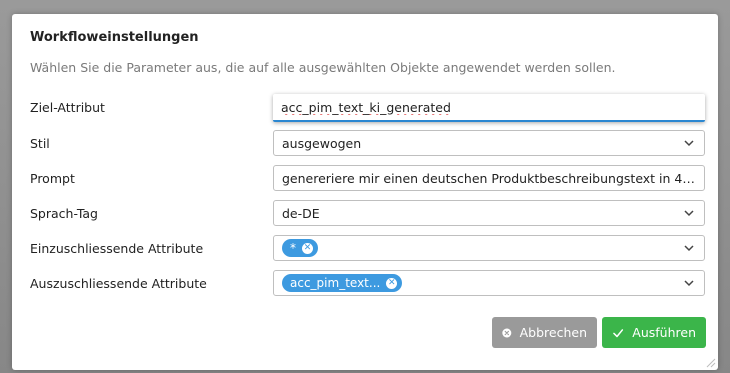 The image size is (730, 373). I want to click on tag-label: *, so click(293, 248).